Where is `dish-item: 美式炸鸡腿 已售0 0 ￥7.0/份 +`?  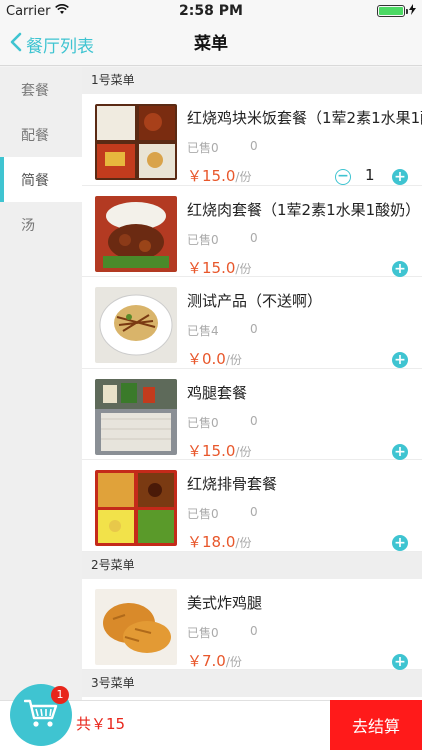 dish-item: 美式炸鸡腿 已售0 0 ￥7.0/份 + is located at coordinates (252, 624).